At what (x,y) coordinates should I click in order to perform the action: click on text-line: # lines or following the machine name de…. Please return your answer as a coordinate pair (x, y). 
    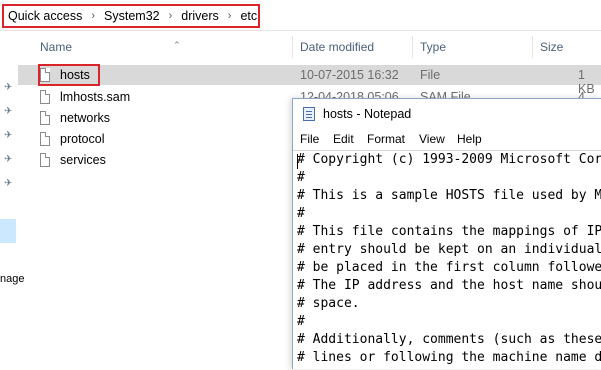
    Looking at the image, I should click on (449, 357).